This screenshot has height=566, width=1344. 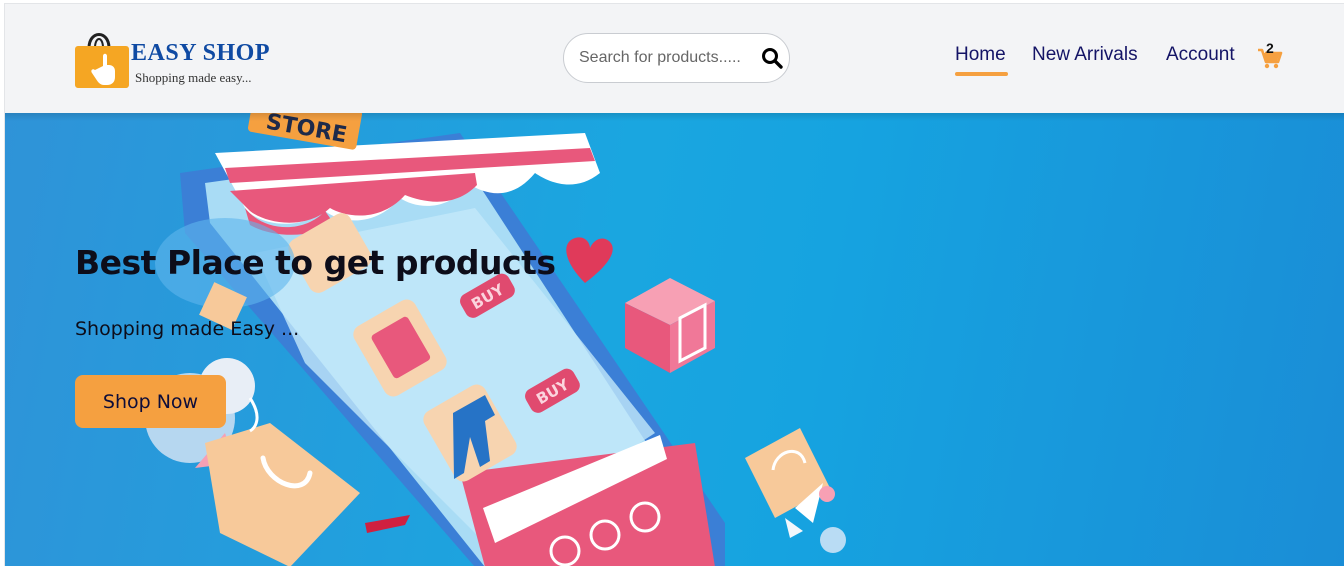 I want to click on hero-top-shadow, so click(x=674, y=117).